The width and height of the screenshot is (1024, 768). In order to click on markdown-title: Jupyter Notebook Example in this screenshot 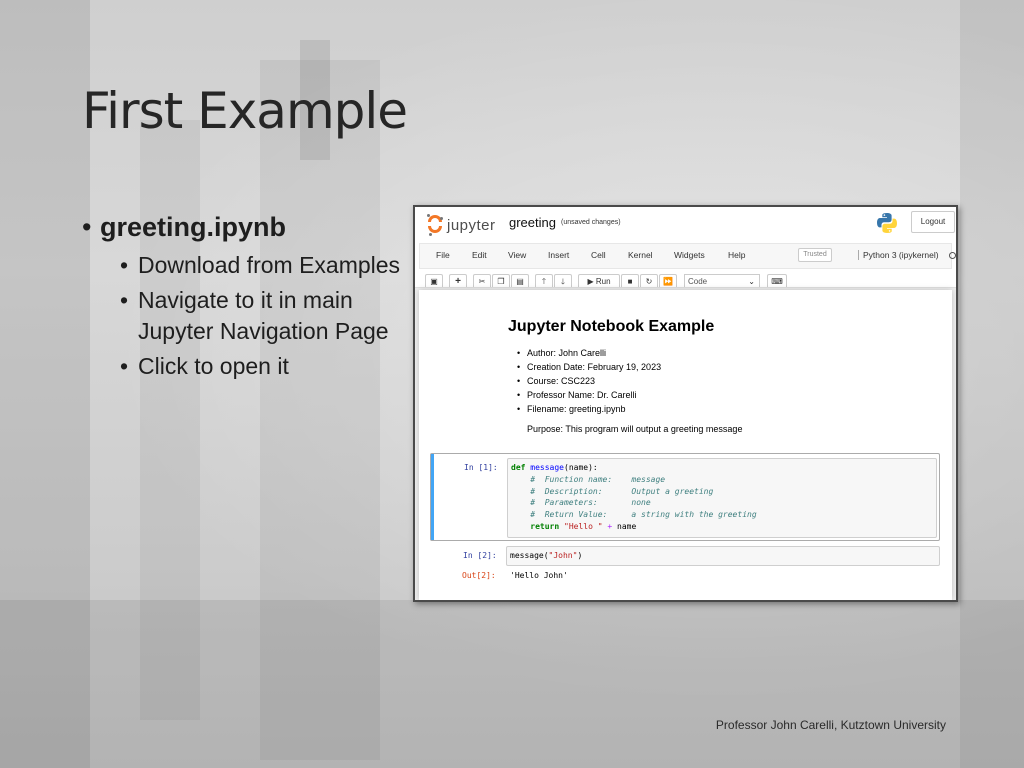, I will do `click(611, 326)`.